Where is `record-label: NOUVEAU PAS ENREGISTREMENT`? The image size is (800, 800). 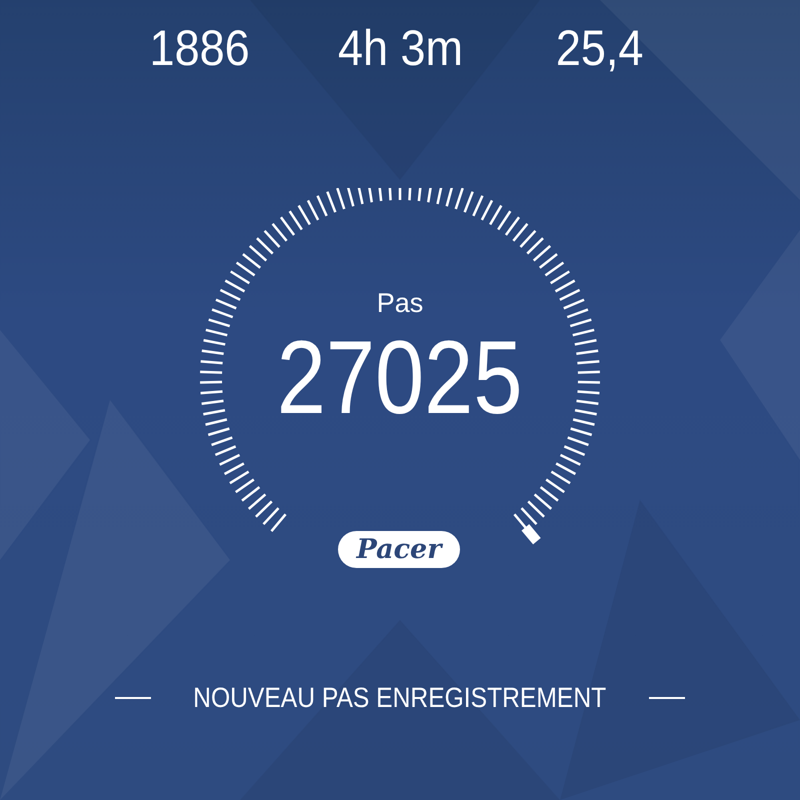 record-label: NOUVEAU PAS ENREGISTREMENT is located at coordinates (400, 698).